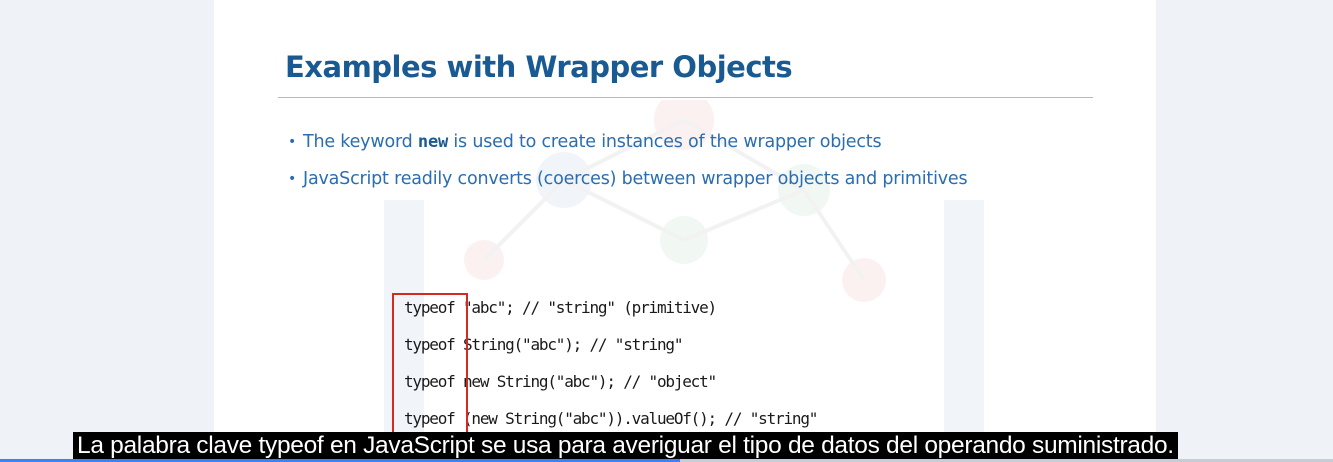 The width and height of the screenshot is (1333, 462). Describe the element at coordinates (360, 142) in the screenshot. I see `bullet-text-before: The keyword` at that location.